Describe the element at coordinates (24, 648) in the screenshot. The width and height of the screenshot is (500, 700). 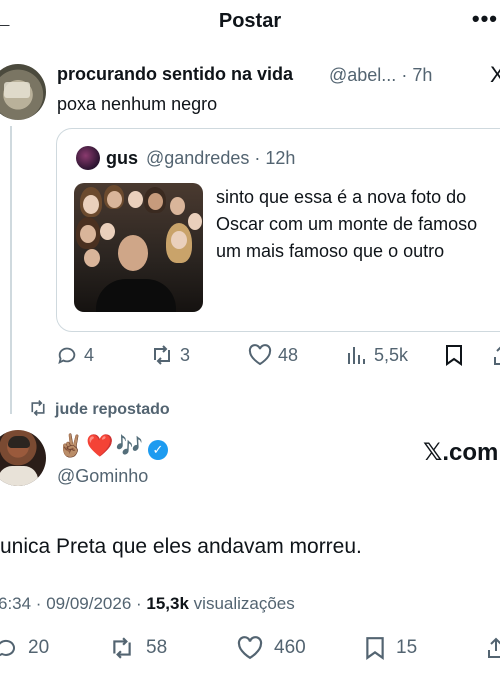
I see `reply-button: 20` at that location.